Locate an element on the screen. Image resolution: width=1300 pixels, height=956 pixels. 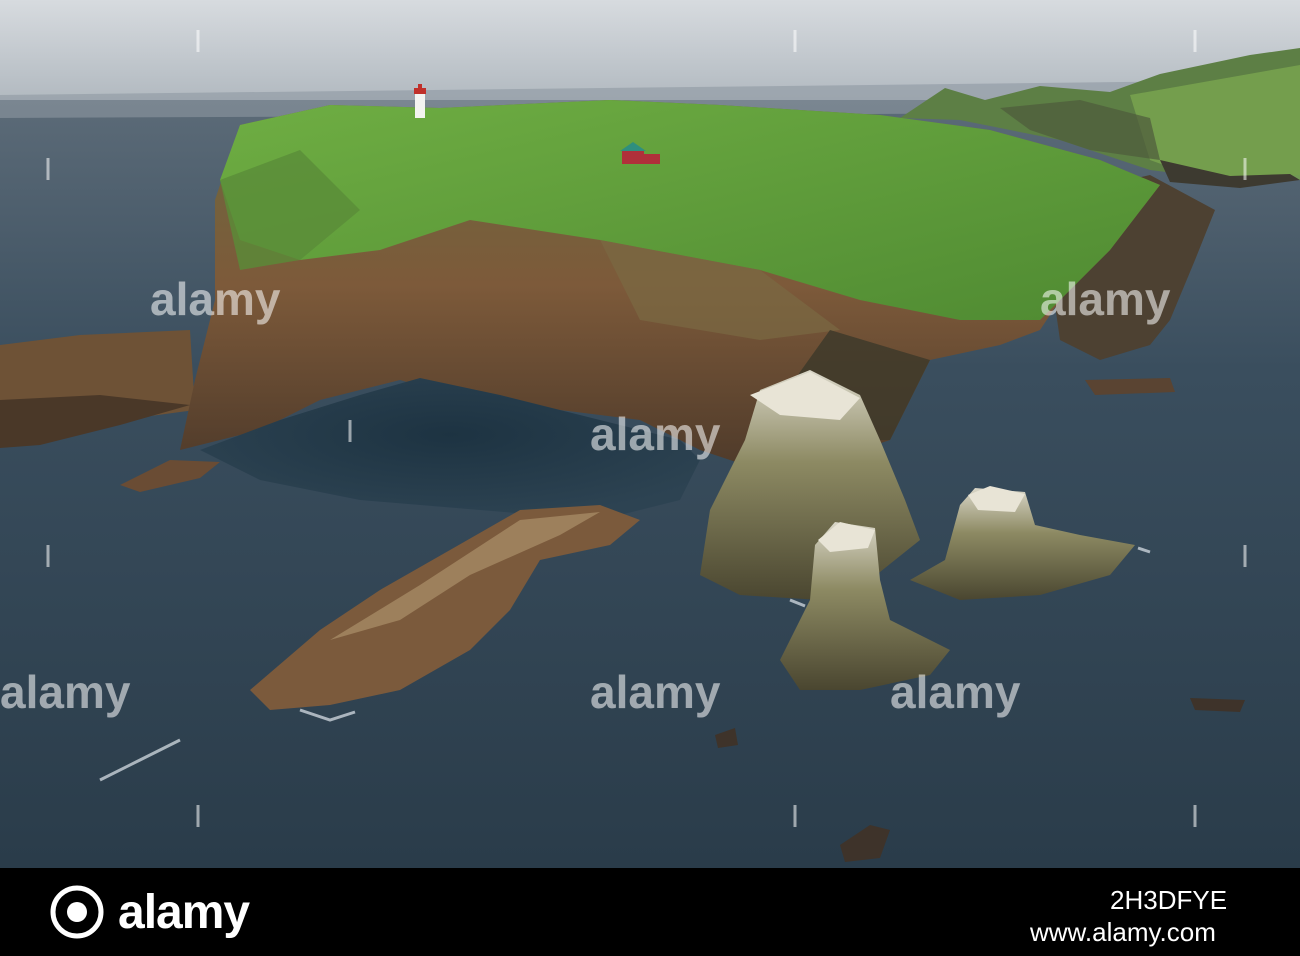
alamy-logo-icon is located at coordinates (77, 912).